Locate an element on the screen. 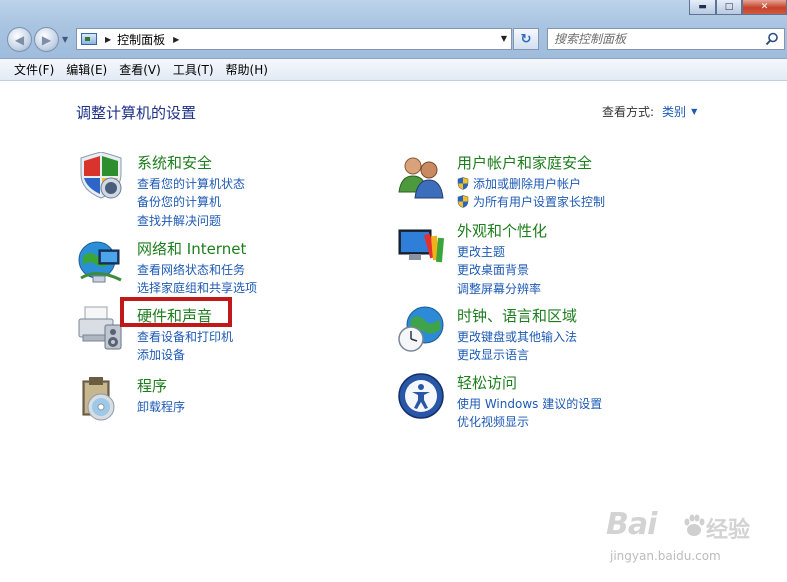 The height and width of the screenshot is (582, 787). shield-icon is located at coordinates (101, 176).